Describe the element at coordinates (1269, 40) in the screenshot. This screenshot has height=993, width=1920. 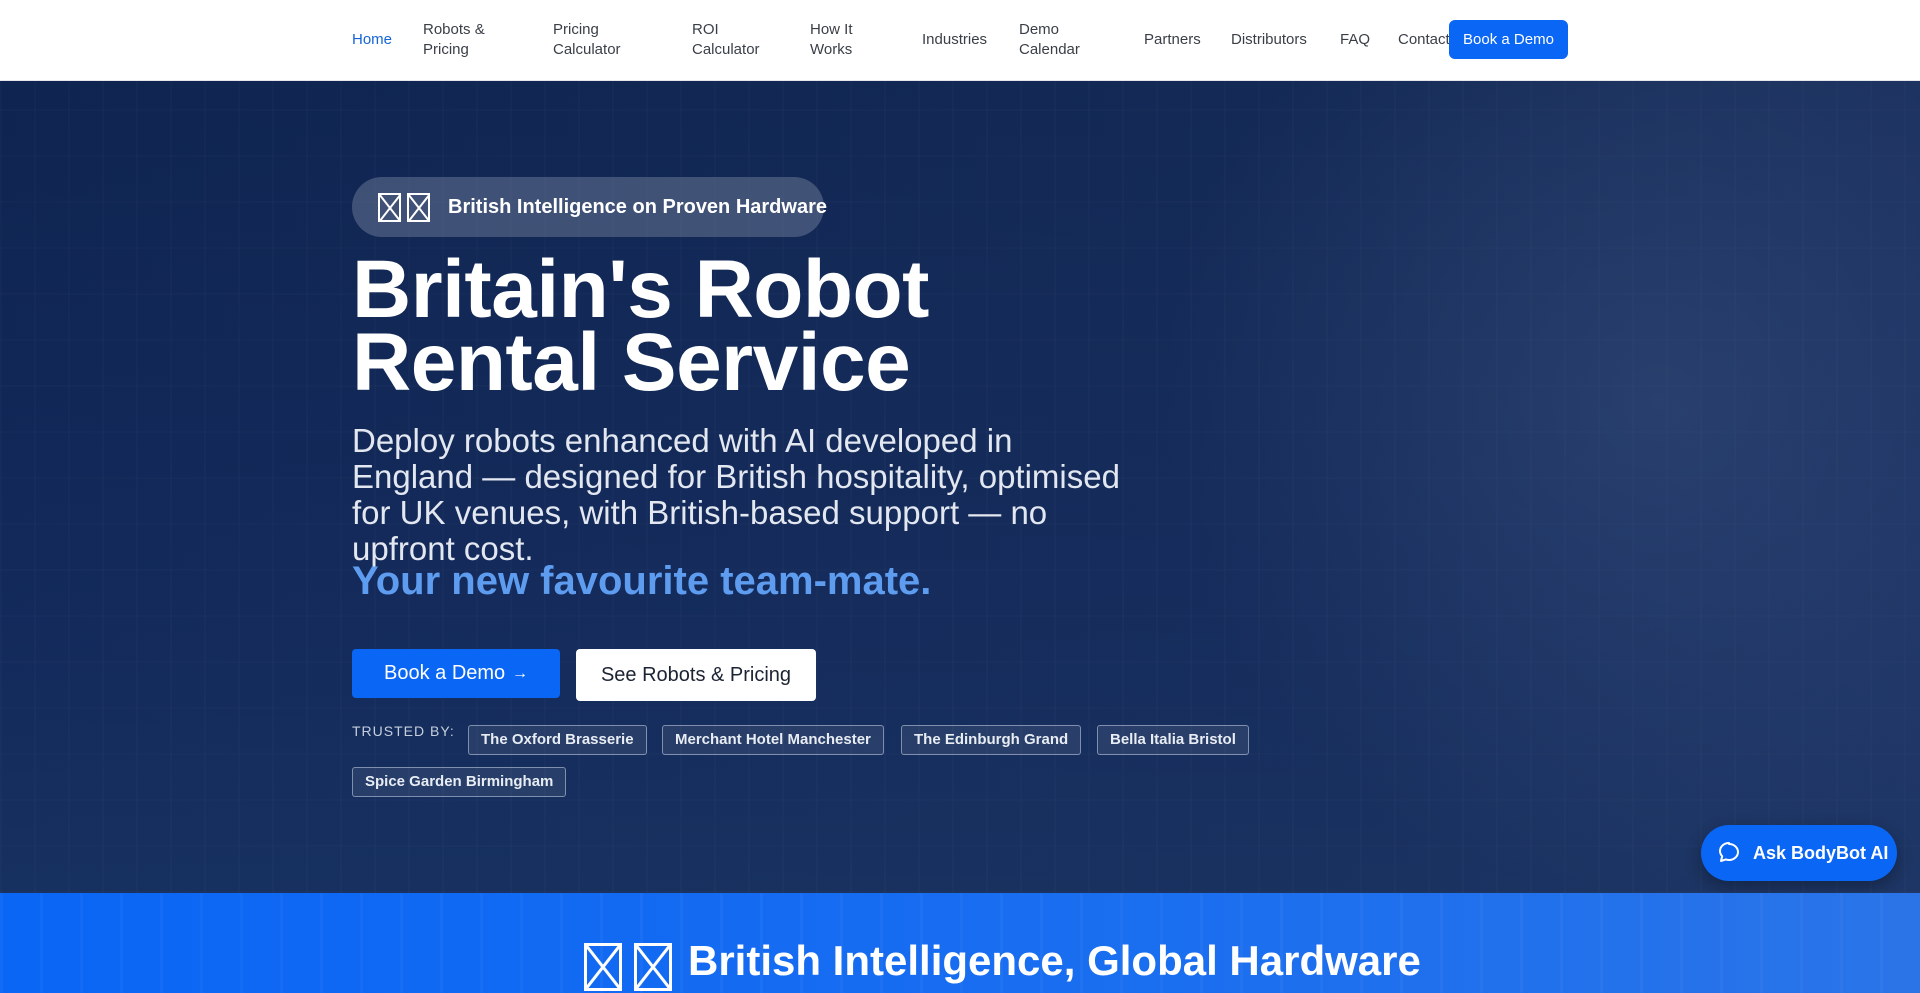
I see `nav-item-distributors: Distributors` at that location.